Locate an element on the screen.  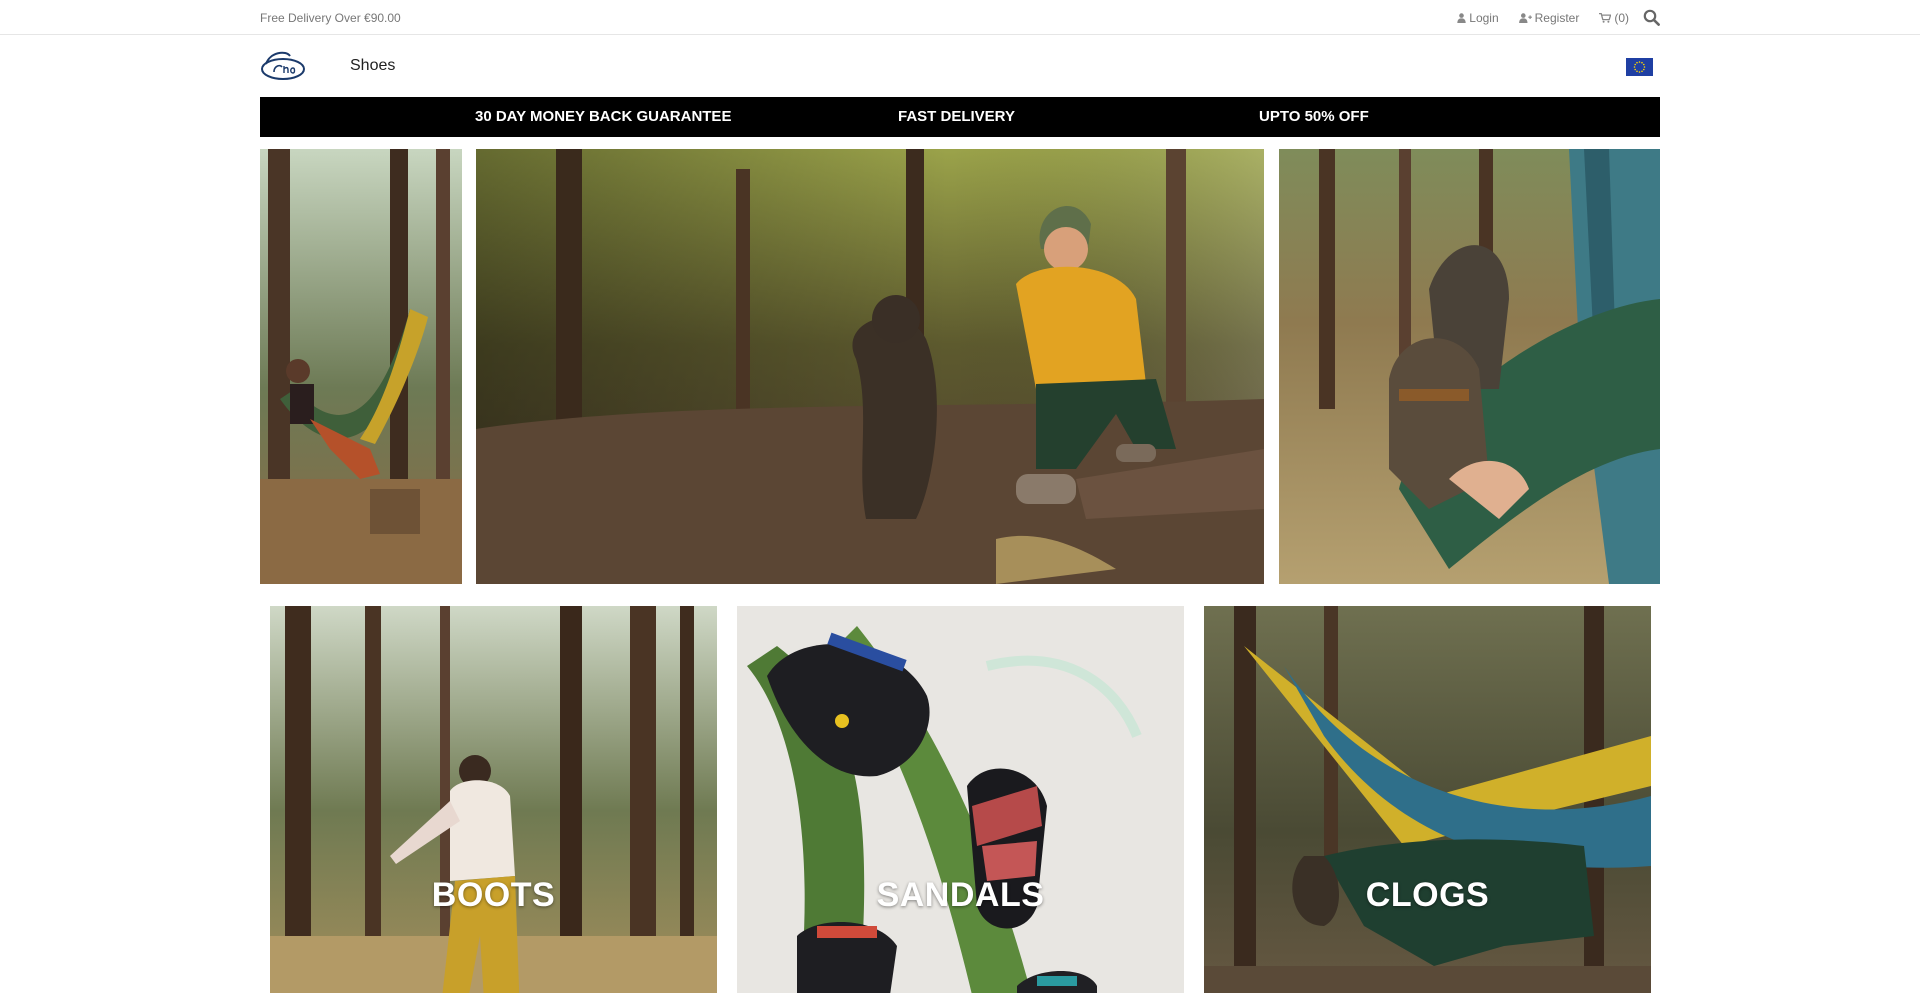
clogs-image is located at coordinates (1427, 799).